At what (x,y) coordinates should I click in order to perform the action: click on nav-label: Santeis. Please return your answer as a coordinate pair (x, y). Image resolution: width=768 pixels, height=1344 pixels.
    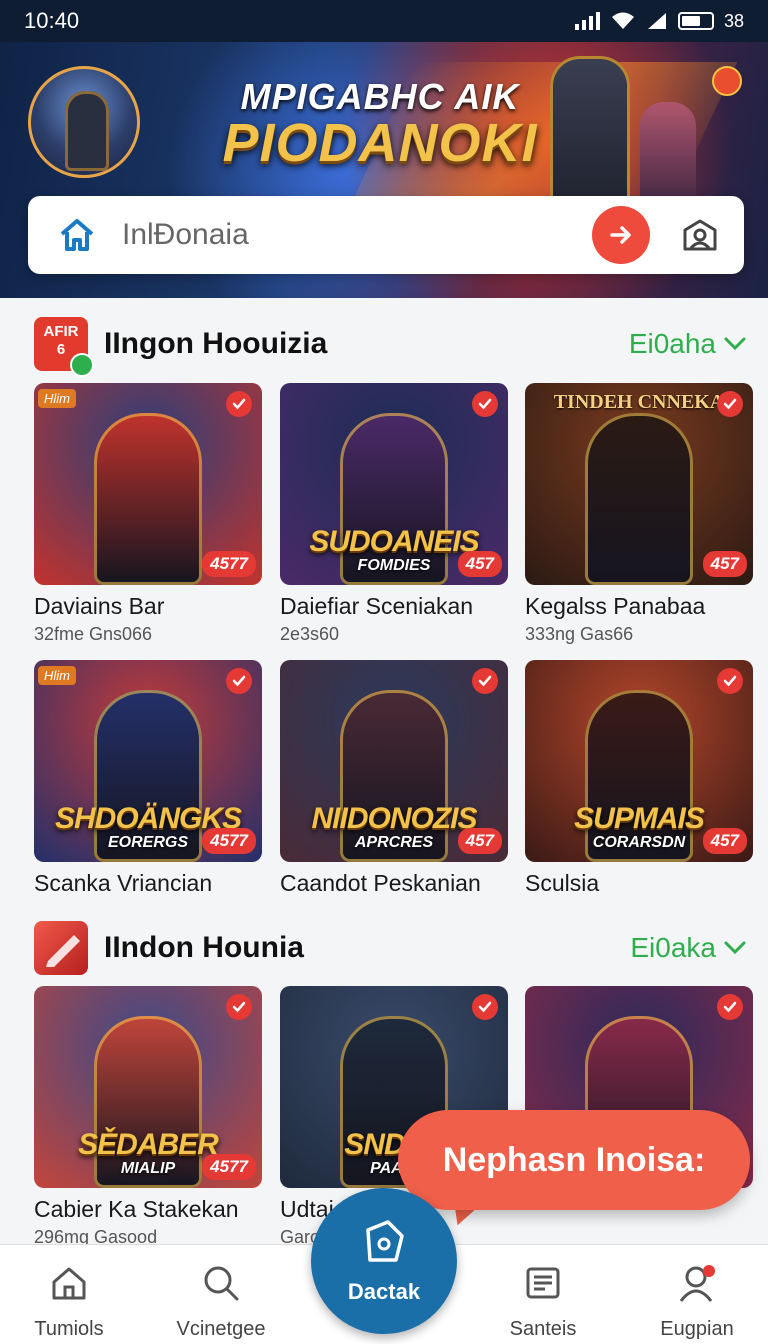
    Looking at the image, I should click on (543, 1329).